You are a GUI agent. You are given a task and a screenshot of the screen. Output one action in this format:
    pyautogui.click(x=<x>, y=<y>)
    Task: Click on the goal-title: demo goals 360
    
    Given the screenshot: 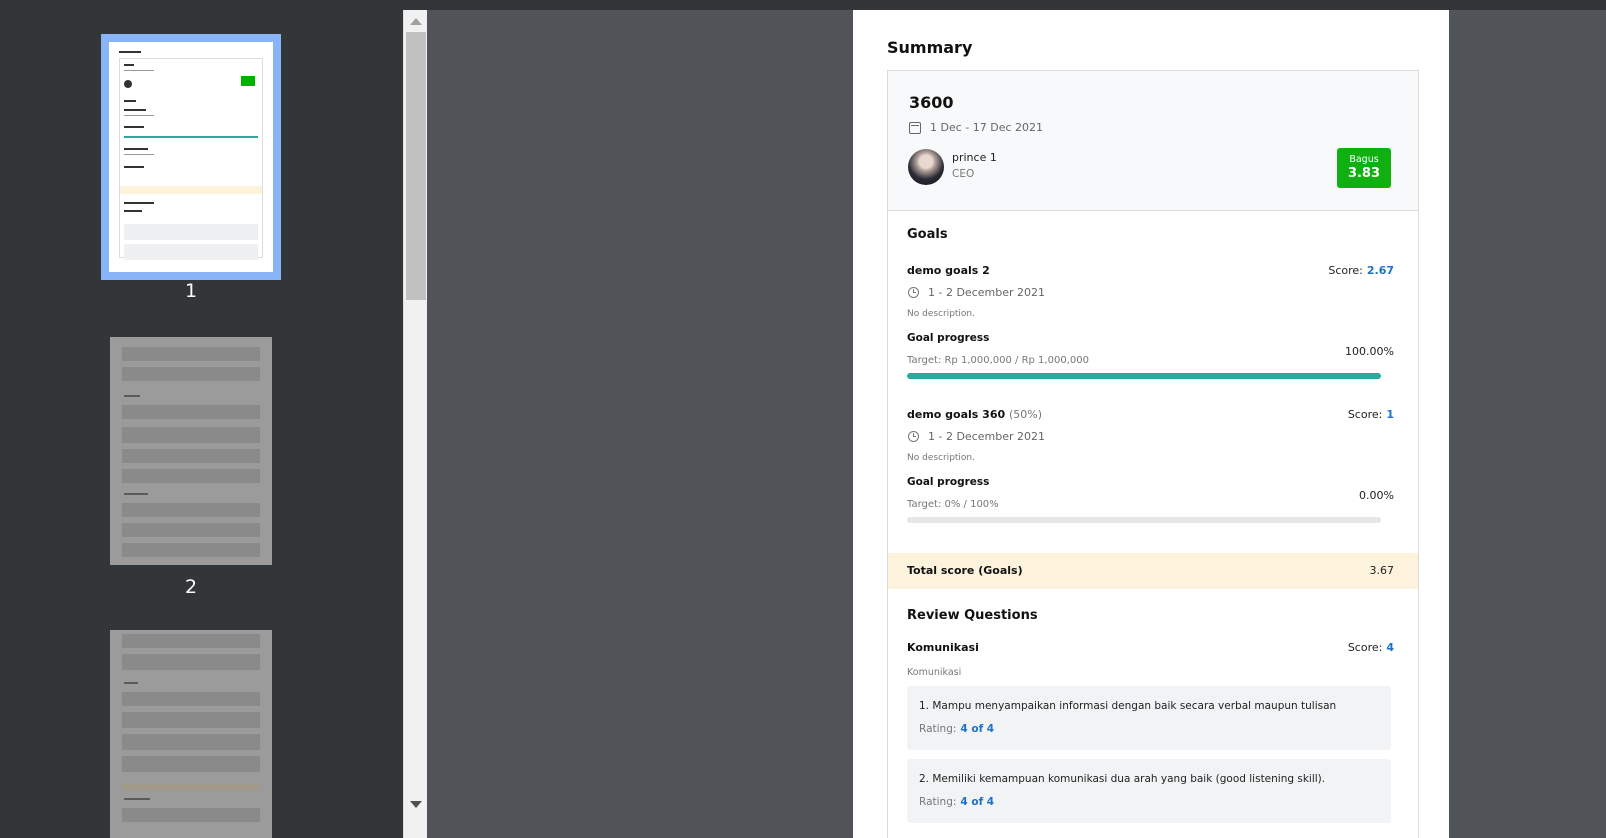 What is the action you would take?
    pyautogui.click(x=956, y=414)
    